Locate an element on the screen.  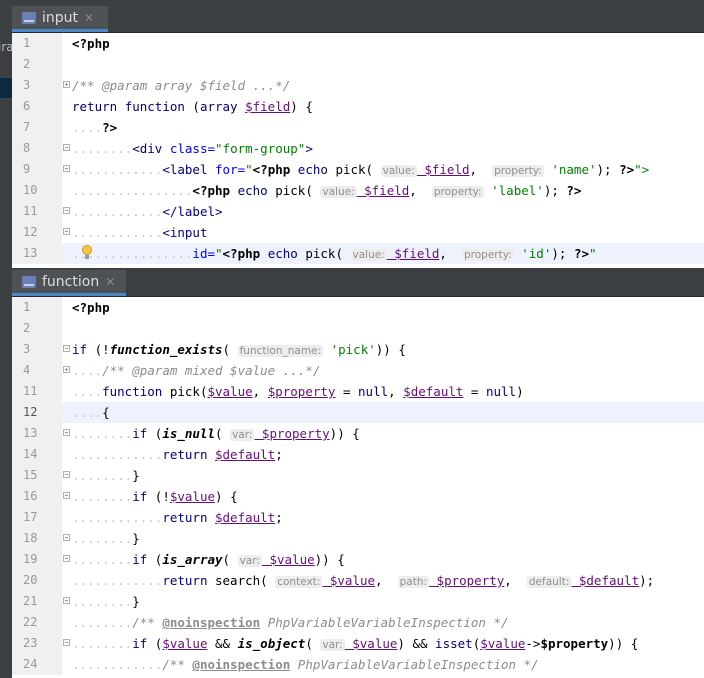
code-line: 15........} is located at coordinates (358, 475).